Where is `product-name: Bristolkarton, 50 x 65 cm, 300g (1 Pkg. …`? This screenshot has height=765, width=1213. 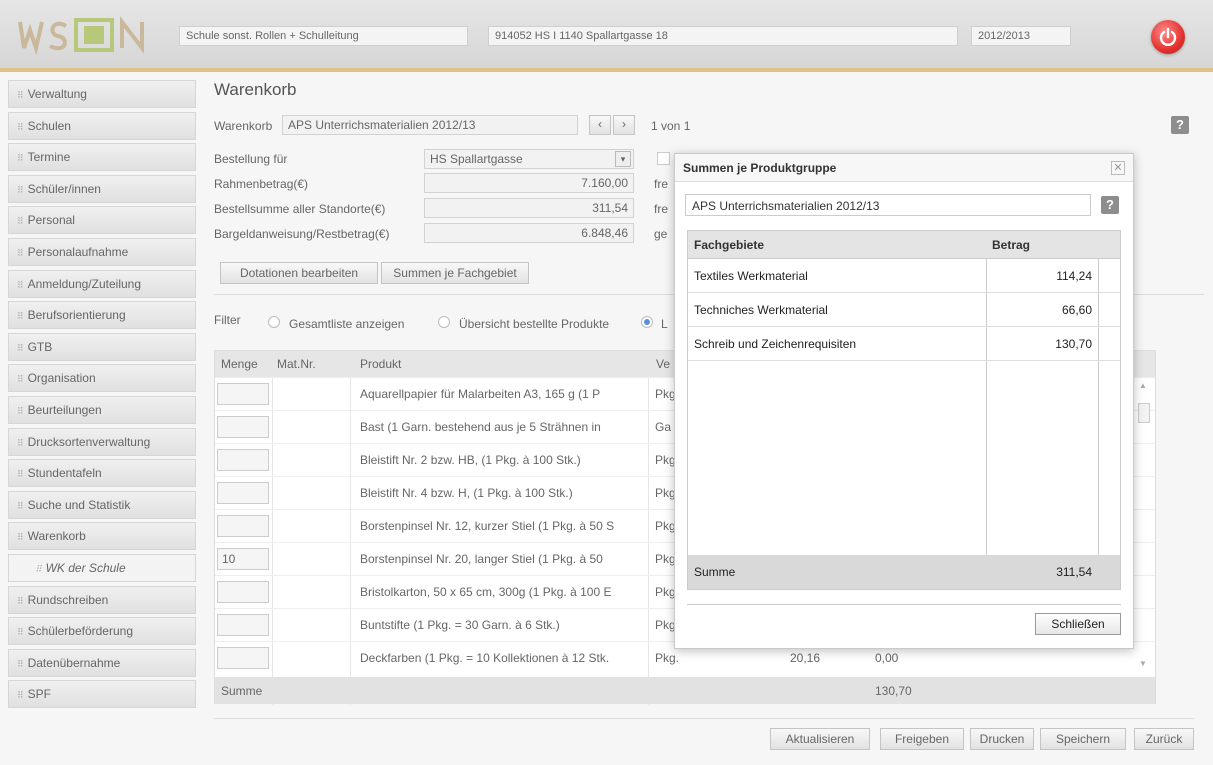
product-name: Bristolkarton, 50 x 65 cm, 300g (1 Pkg. … is located at coordinates (486, 592).